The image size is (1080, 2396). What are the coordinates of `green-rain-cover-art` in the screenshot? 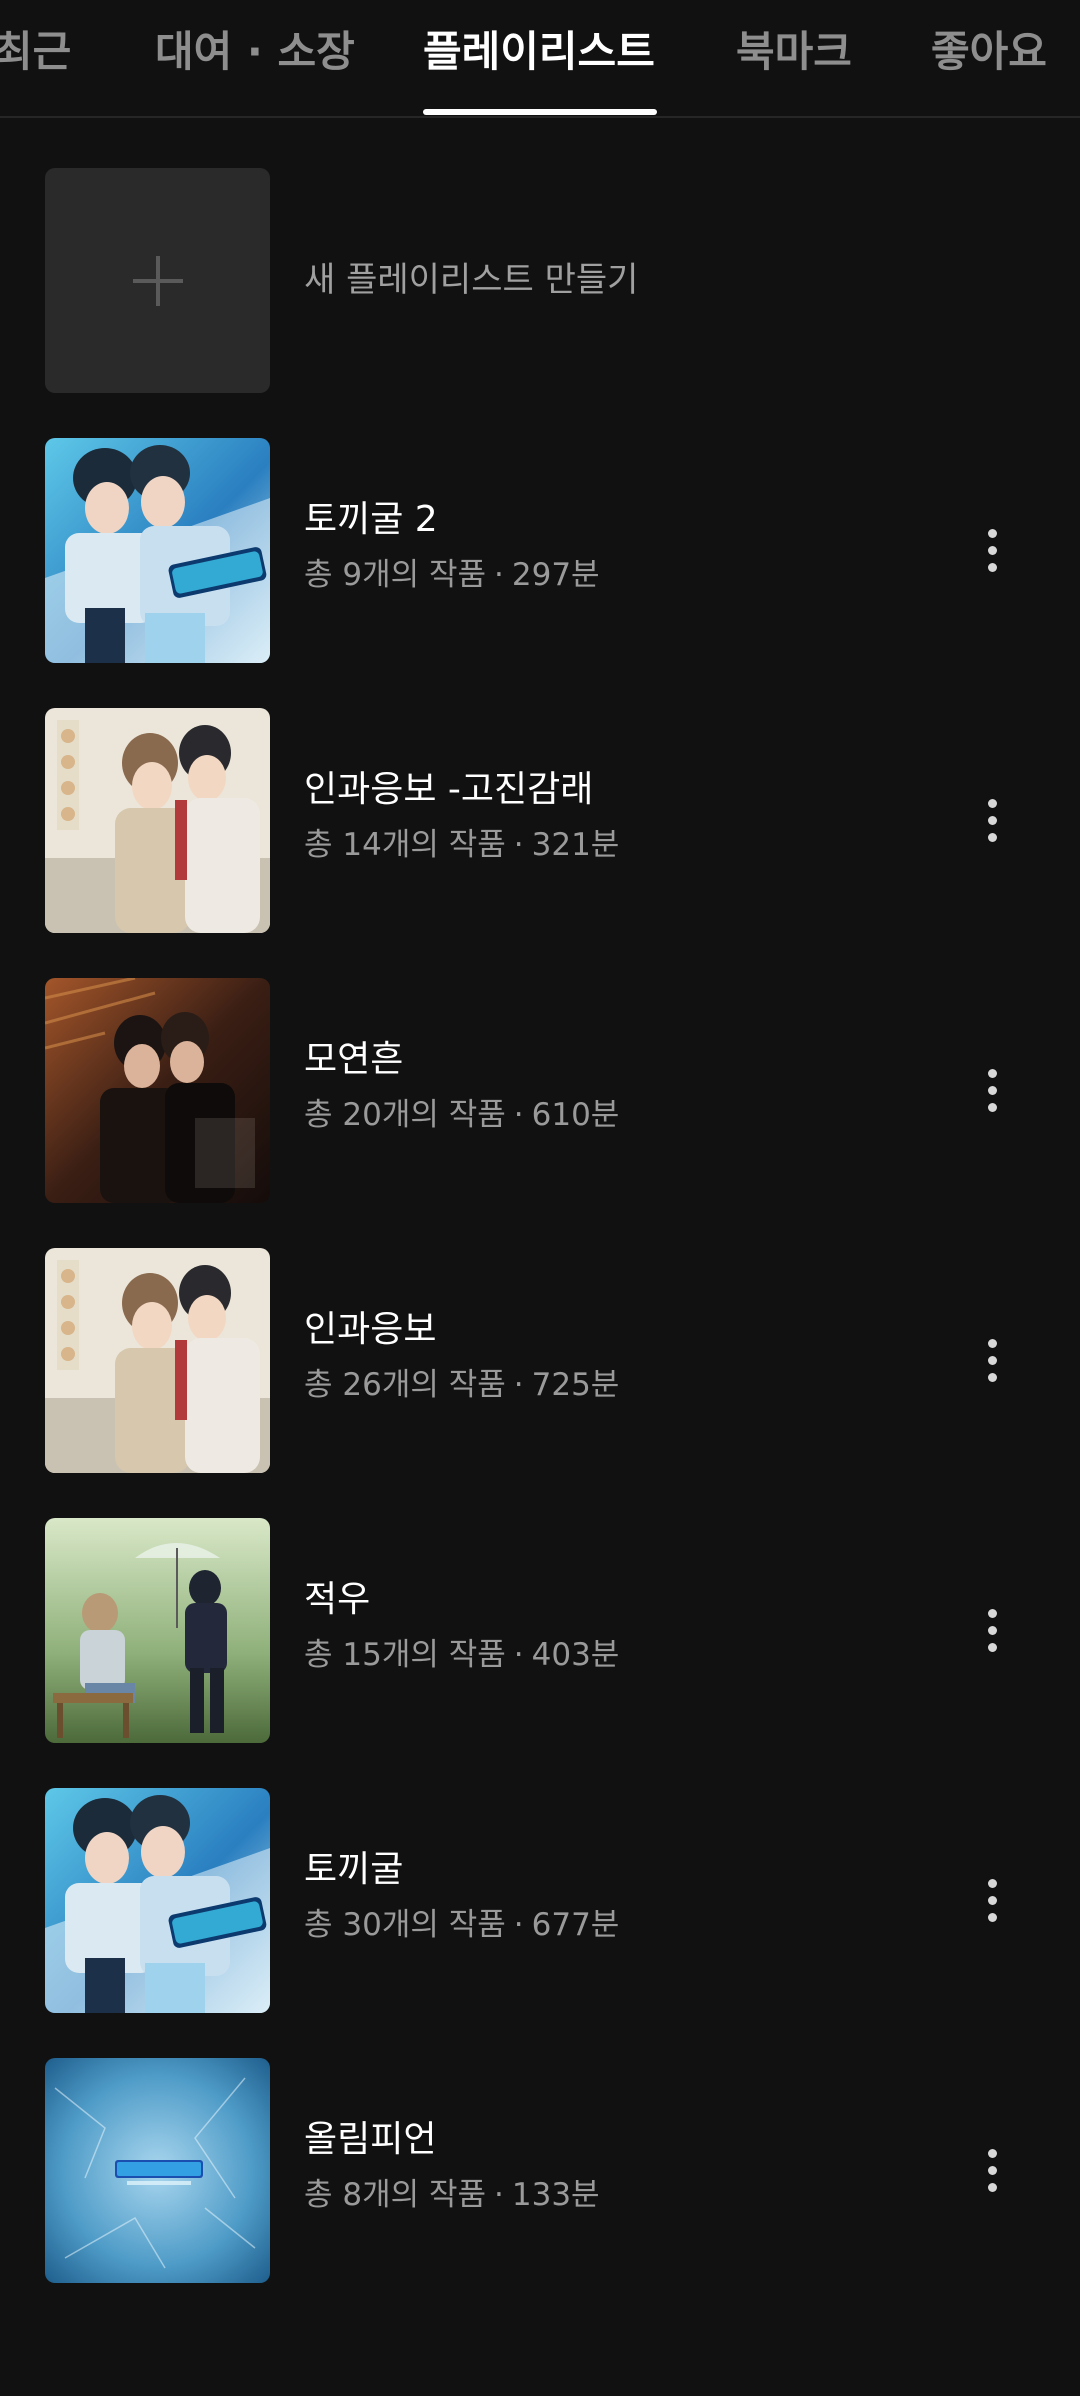 It's located at (157, 1630).